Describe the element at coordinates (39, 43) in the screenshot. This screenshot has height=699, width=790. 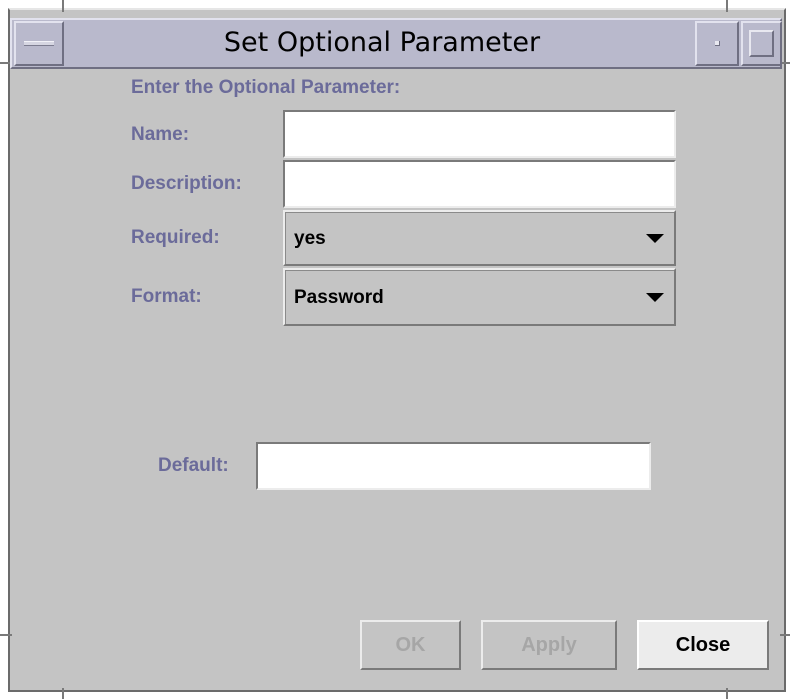
I see `window-menu-icon` at that location.